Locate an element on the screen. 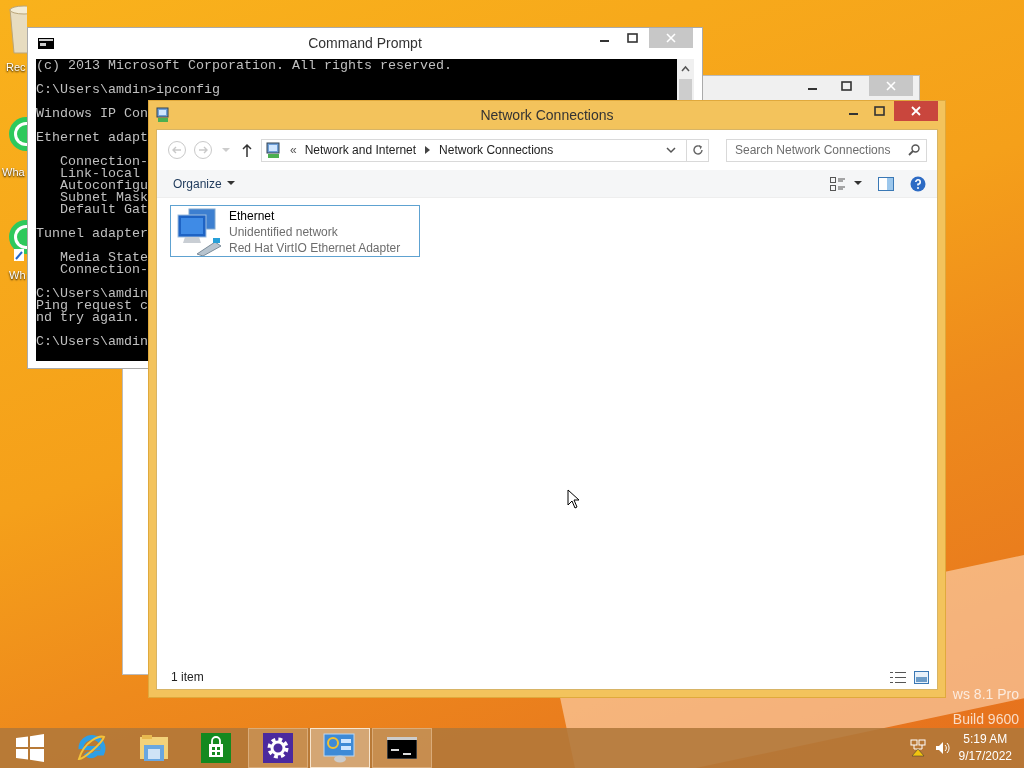  console-line: Subnet Mask is located at coordinates (103, 198).